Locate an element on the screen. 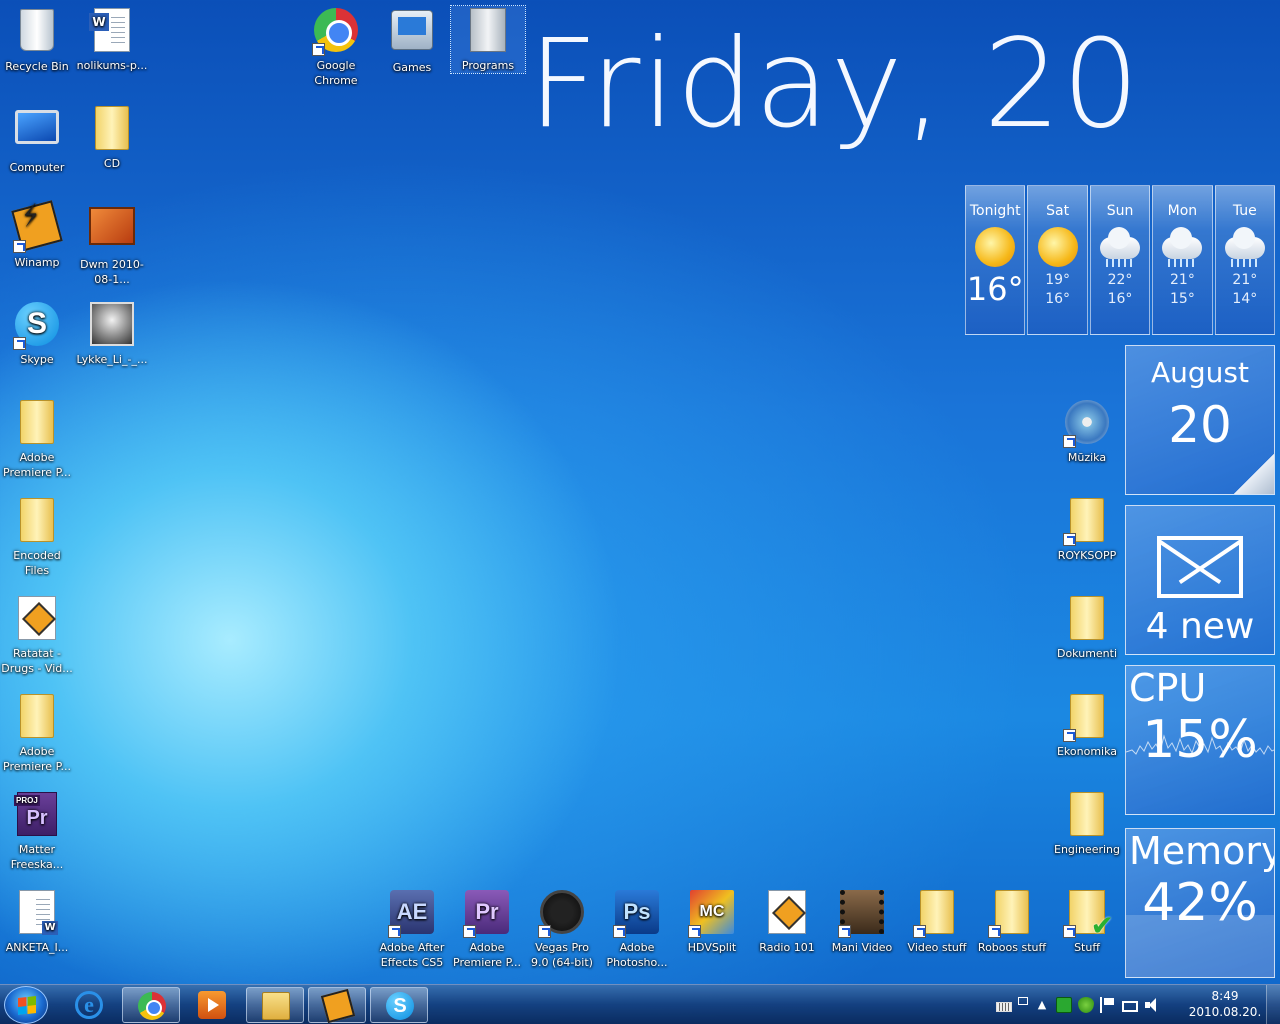 This screenshot has width=1280, height=1024. winamp-shortcut: Winamp is located at coordinates (37, 235).